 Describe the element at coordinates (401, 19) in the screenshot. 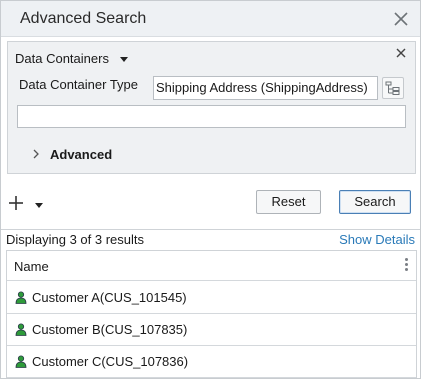

I see `close-icon` at that location.